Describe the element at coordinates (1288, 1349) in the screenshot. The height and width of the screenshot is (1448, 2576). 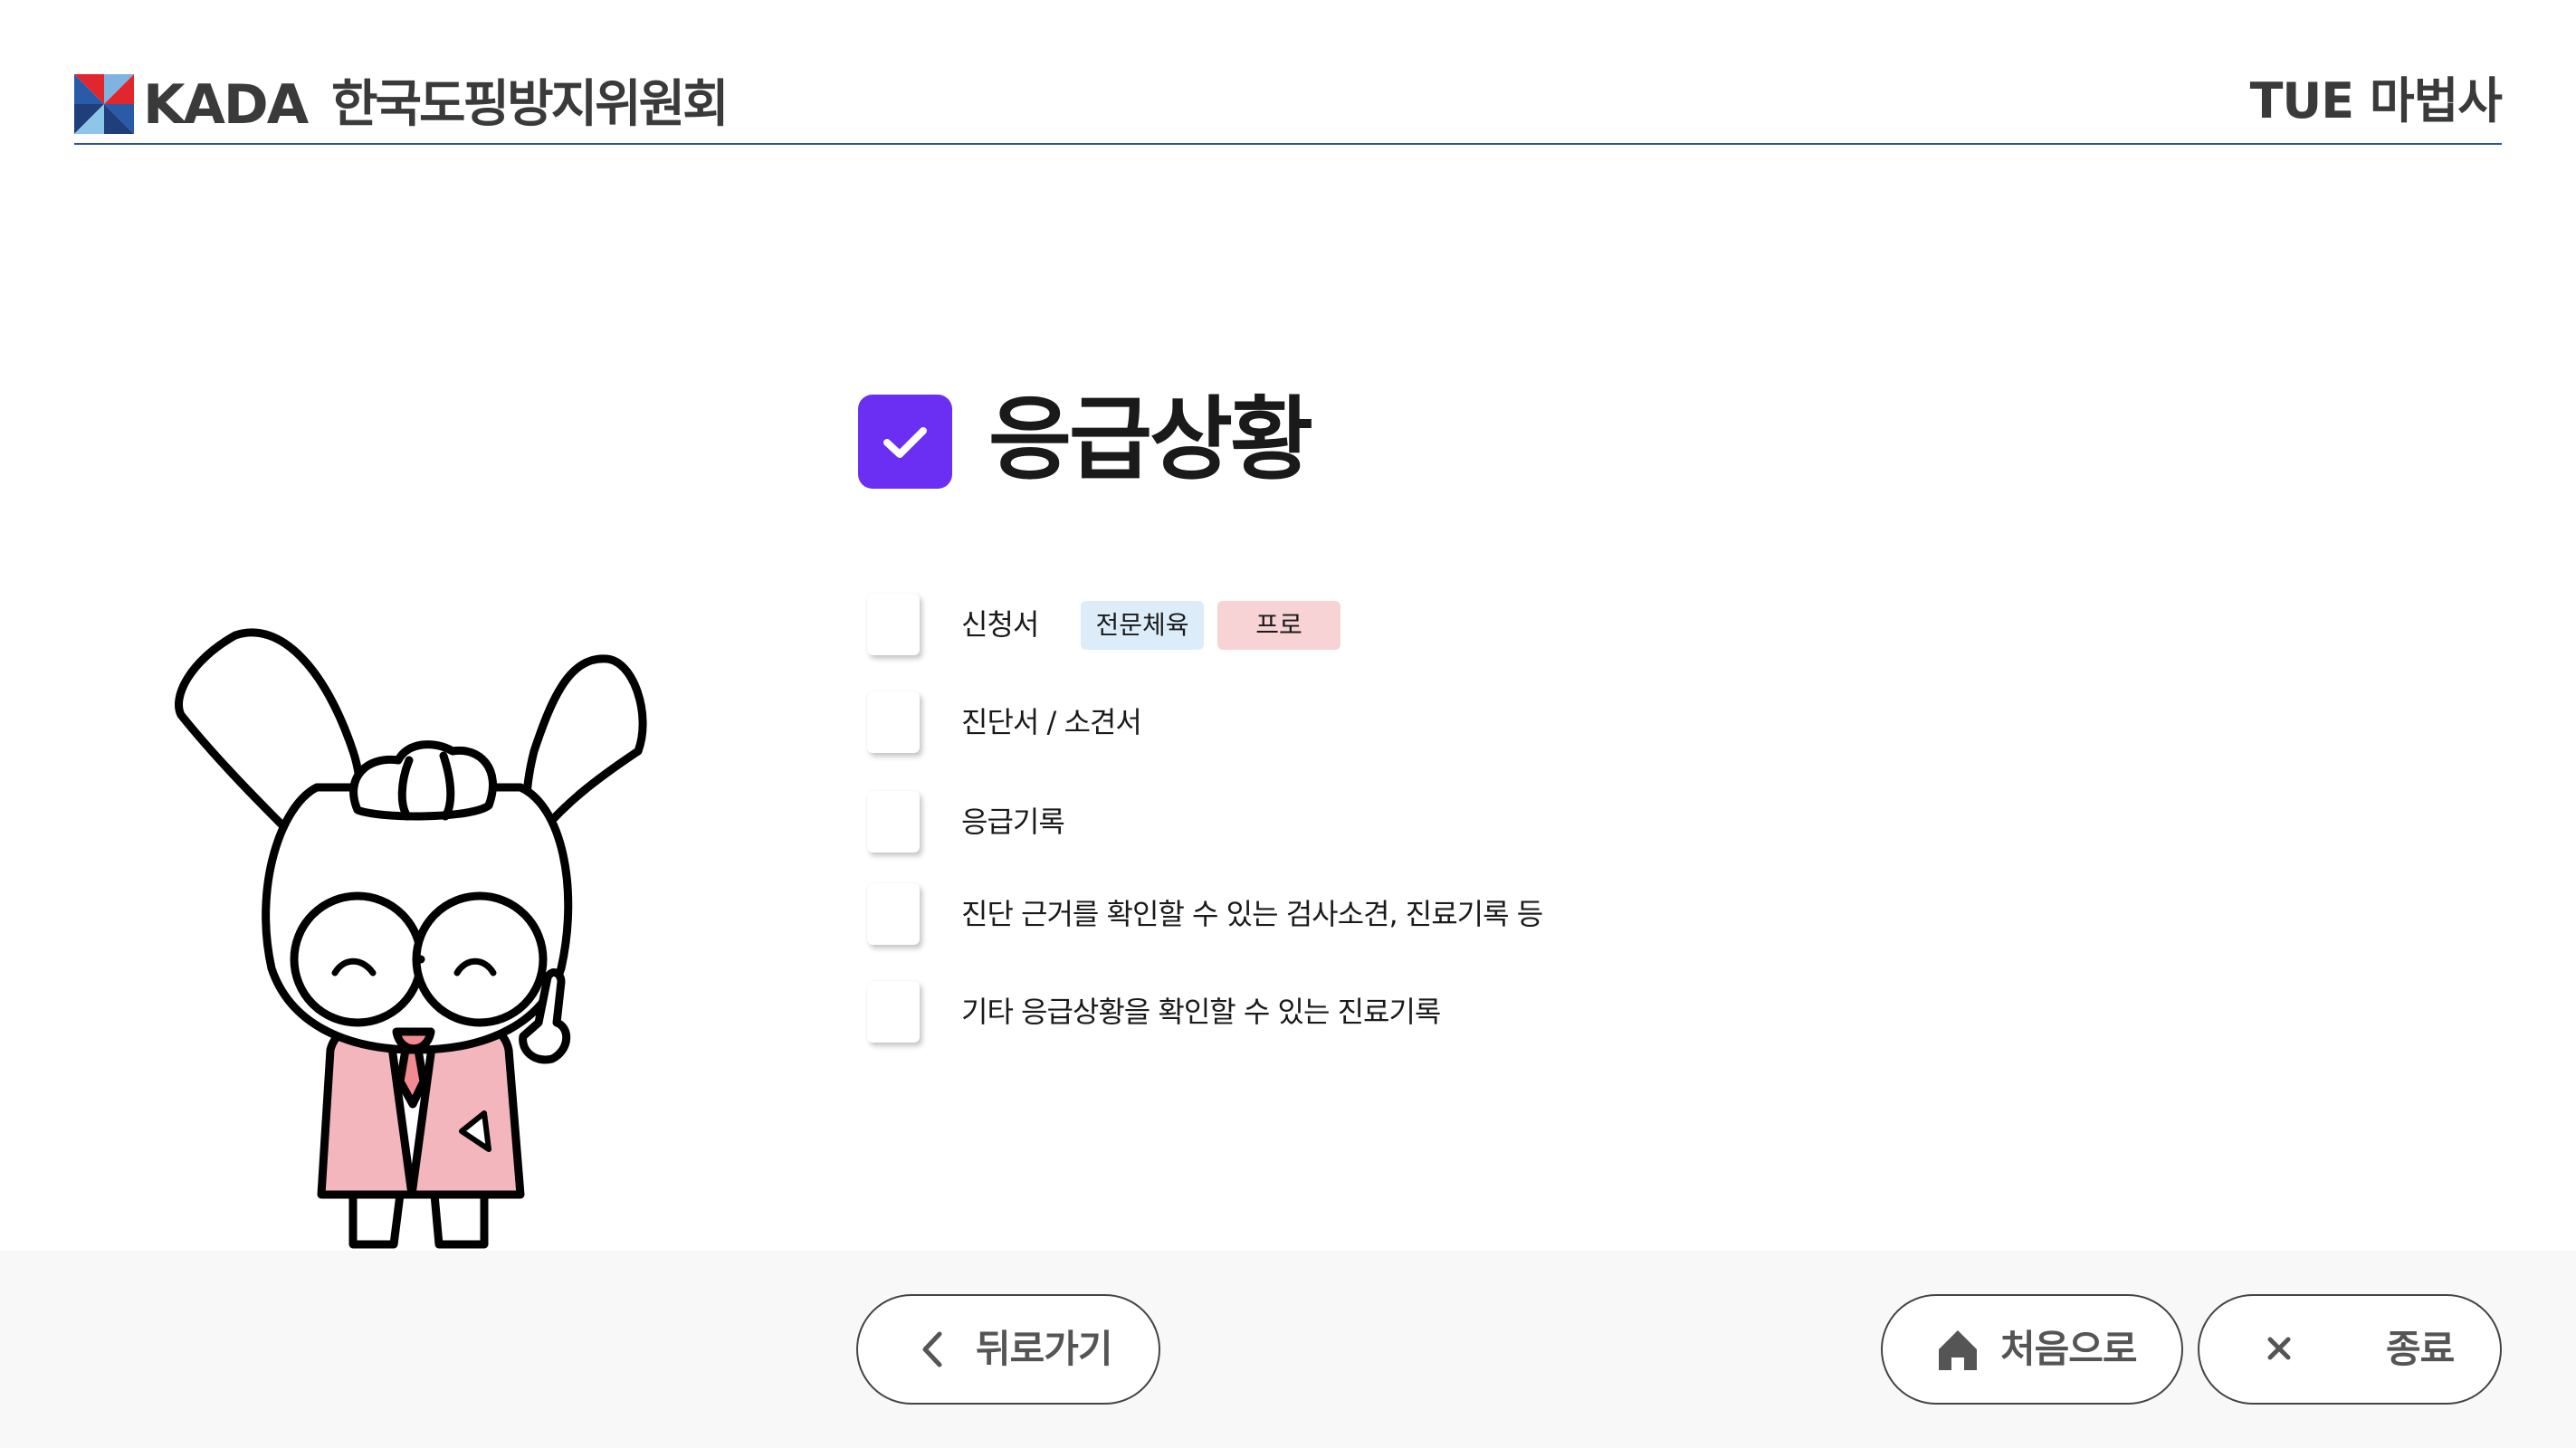
I see `footer-bar` at that location.